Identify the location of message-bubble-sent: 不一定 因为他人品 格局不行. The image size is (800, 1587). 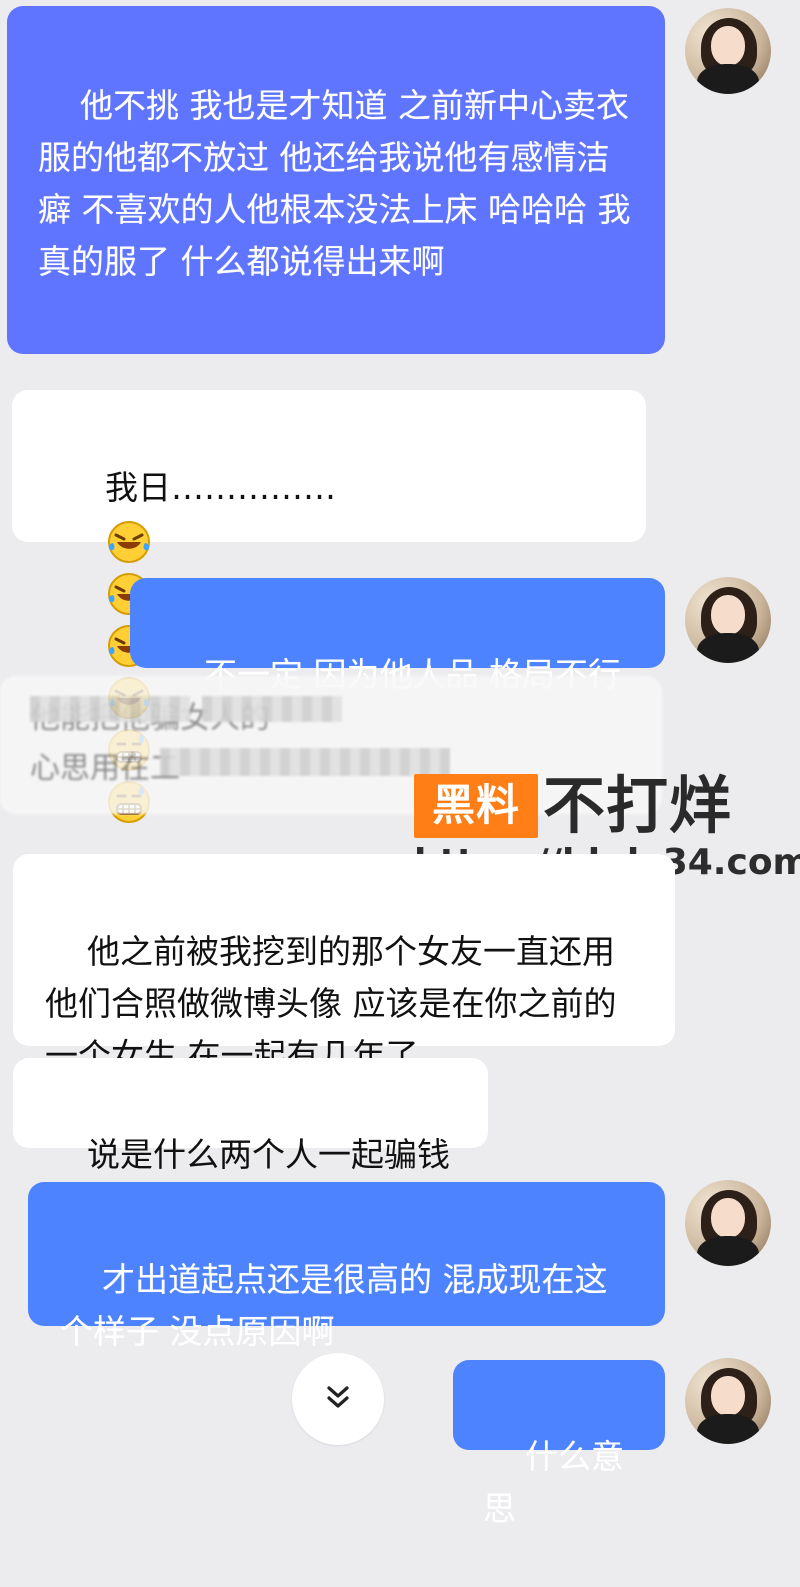
(397, 636).